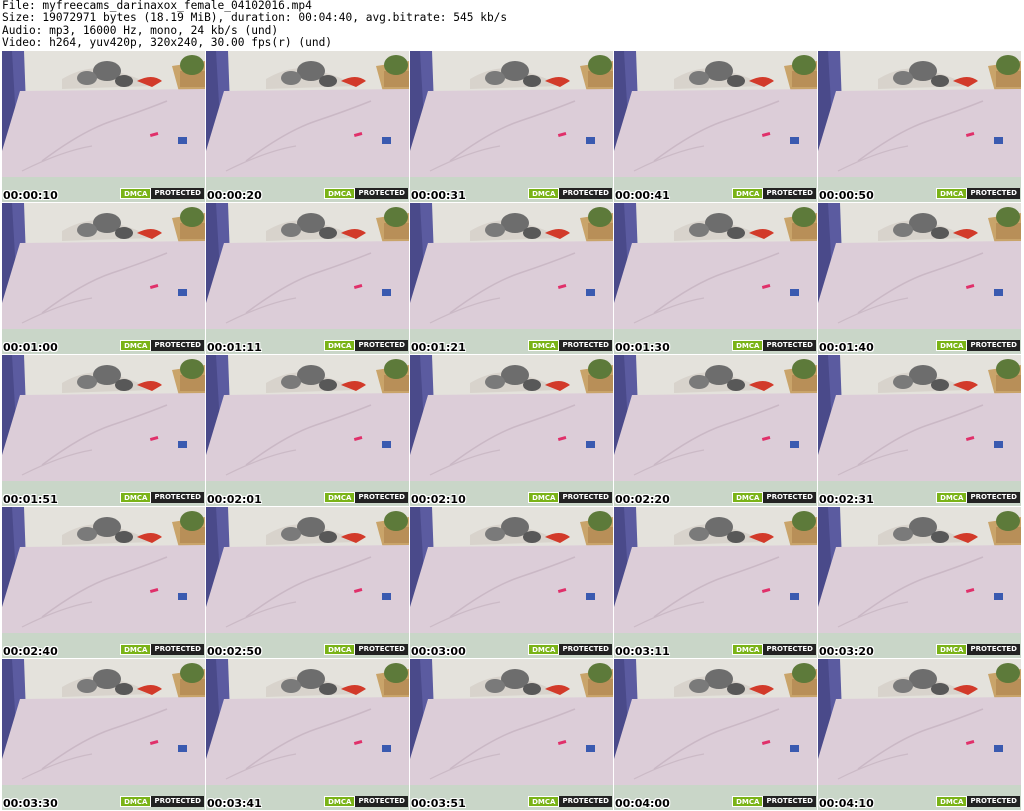 The width and height of the screenshot is (1024, 811). I want to click on thumbnail: DMCA PROTECTED 00:01:30, so click(715, 278).